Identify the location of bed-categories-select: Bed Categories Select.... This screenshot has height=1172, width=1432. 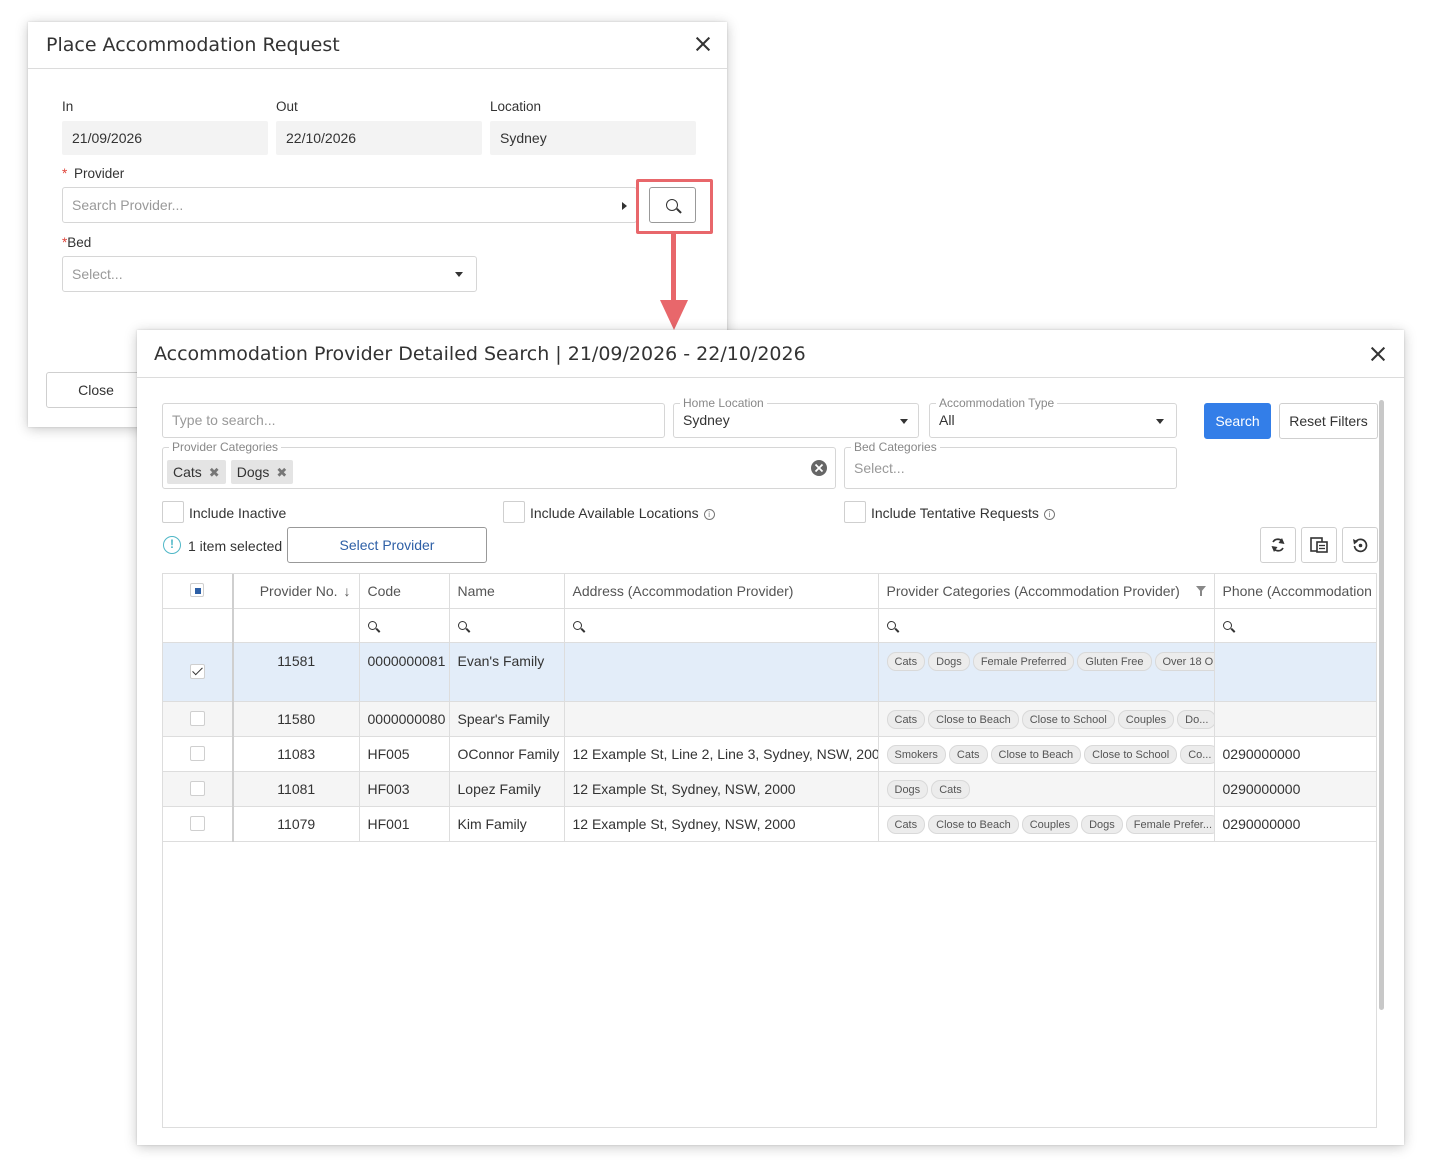
(1010, 464).